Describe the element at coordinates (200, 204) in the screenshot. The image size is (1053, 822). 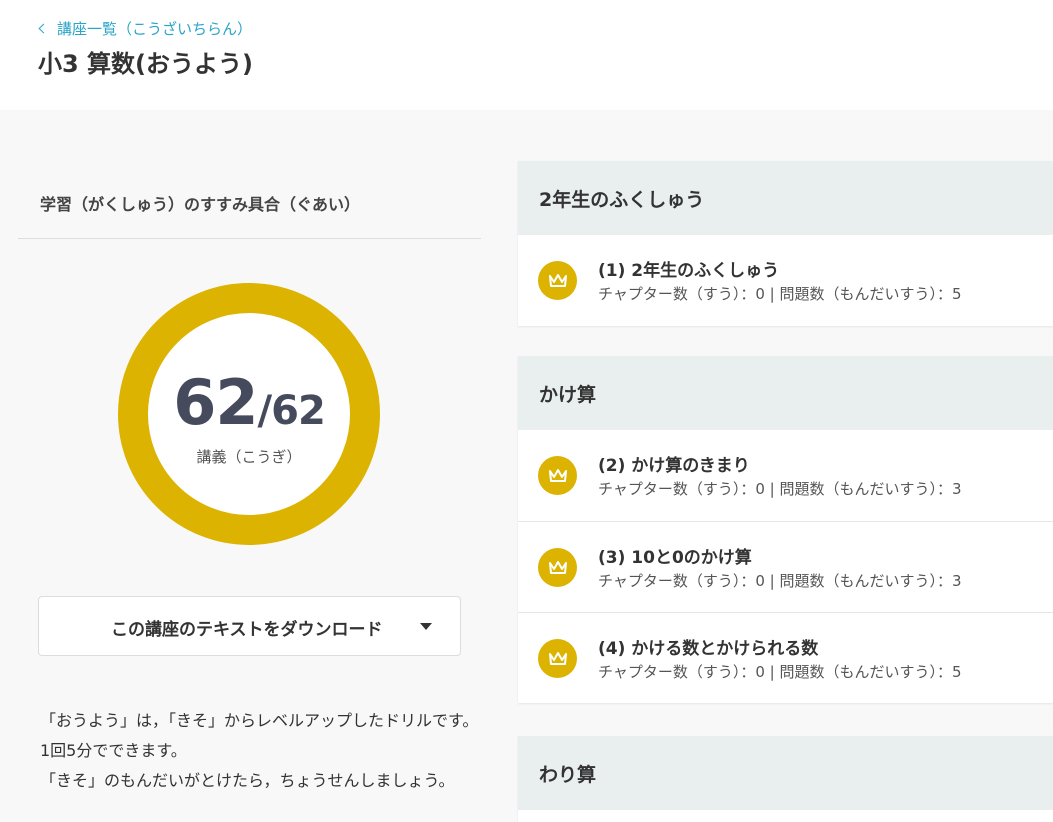
I see `progress-heading: 学習（がくしゅう）のすすみ具合（ぐあい）` at that location.